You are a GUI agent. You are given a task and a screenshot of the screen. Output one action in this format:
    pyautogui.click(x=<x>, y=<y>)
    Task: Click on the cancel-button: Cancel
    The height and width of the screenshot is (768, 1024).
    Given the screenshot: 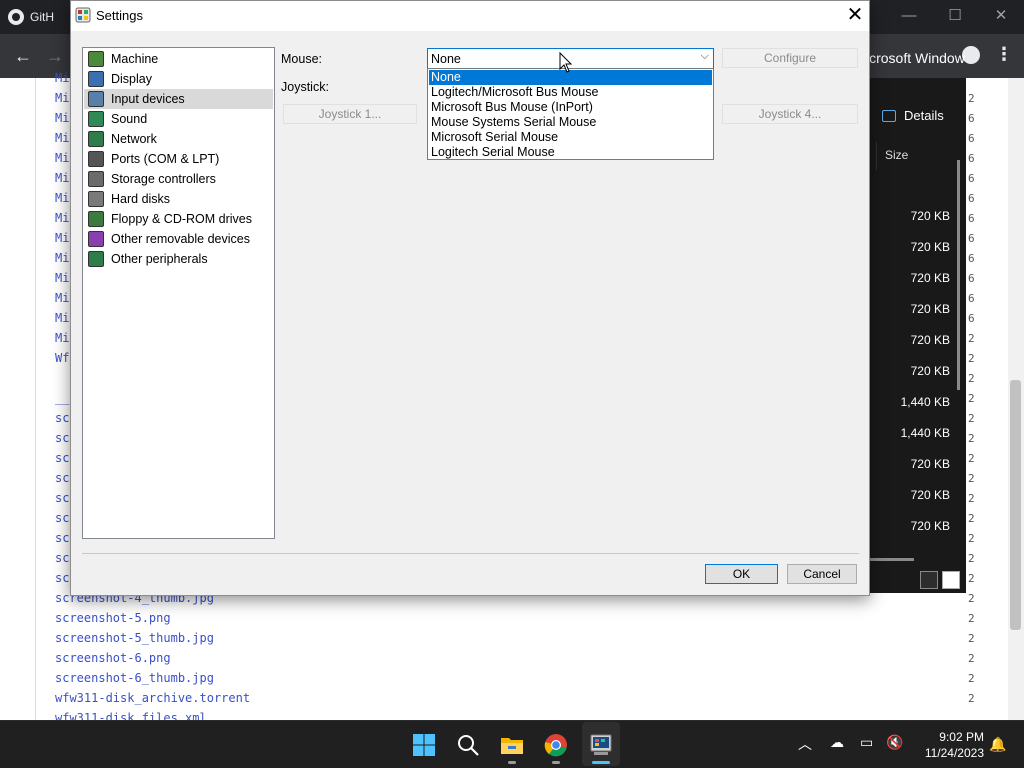 What is the action you would take?
    pyautogui.click(x=822, y=574)
    